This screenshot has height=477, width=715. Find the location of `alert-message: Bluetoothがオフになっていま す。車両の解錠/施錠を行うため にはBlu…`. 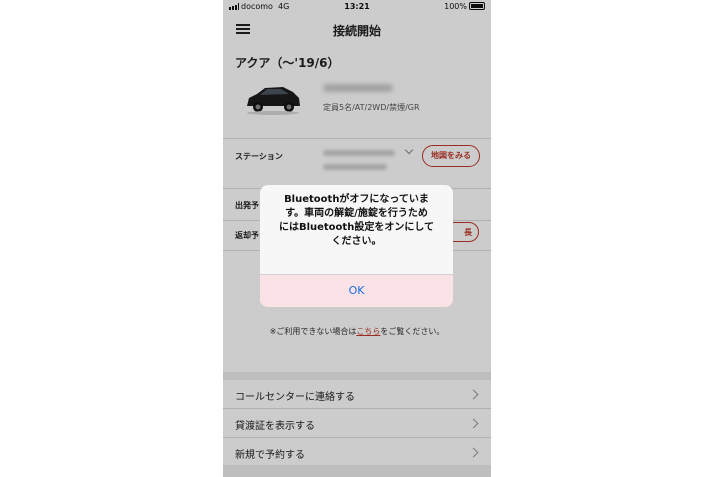

alert-message: Bluetoothがオフになっていま す。車両の解錠/施錠を行うため にはBlu… is located at coordinates (356, 221).